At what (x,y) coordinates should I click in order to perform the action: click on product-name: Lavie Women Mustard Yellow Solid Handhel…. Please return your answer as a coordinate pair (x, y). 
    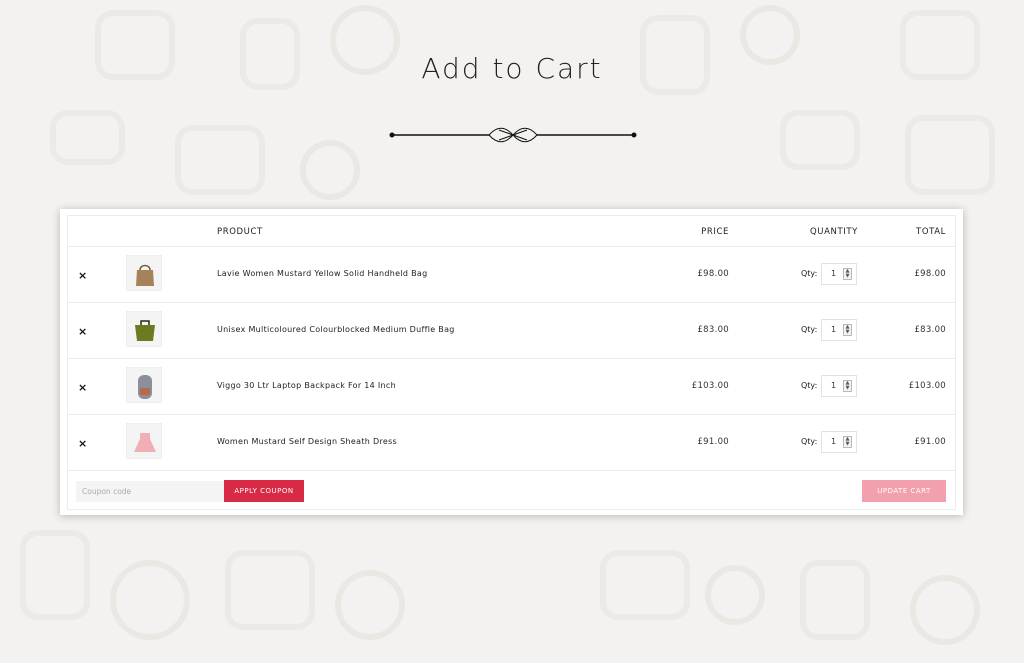
    Looking at the image, I should click on (322, 273).